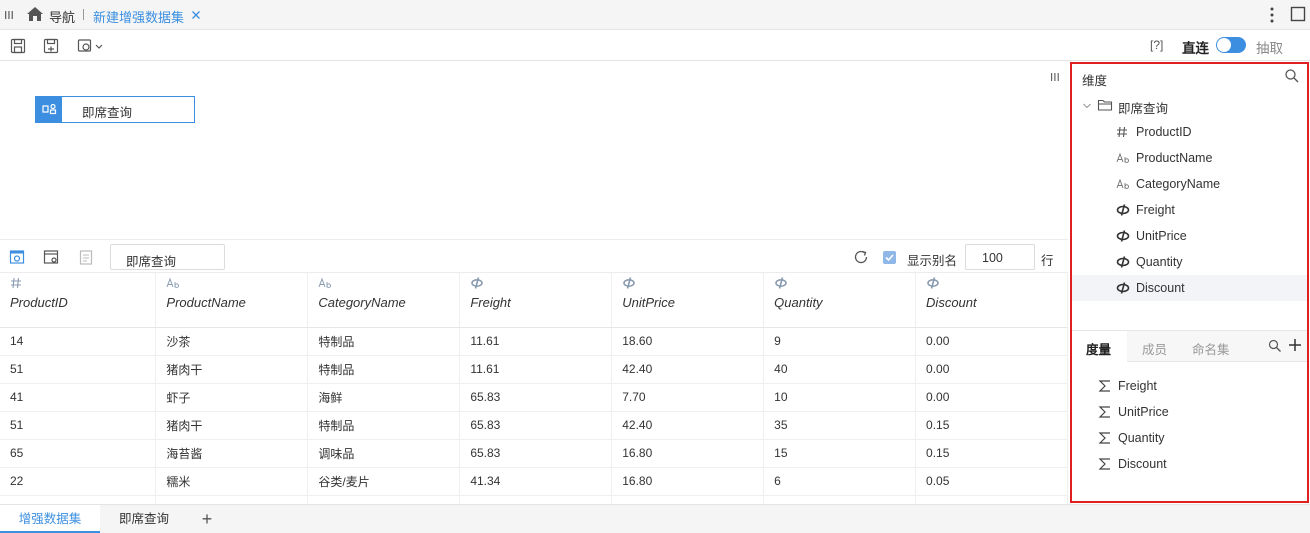  Describe the element at coordinates (534, 453) in the screenshot. I see `table-row: 65 海苔酱 调味品 65.83 16.80 15 0.15` at that location.